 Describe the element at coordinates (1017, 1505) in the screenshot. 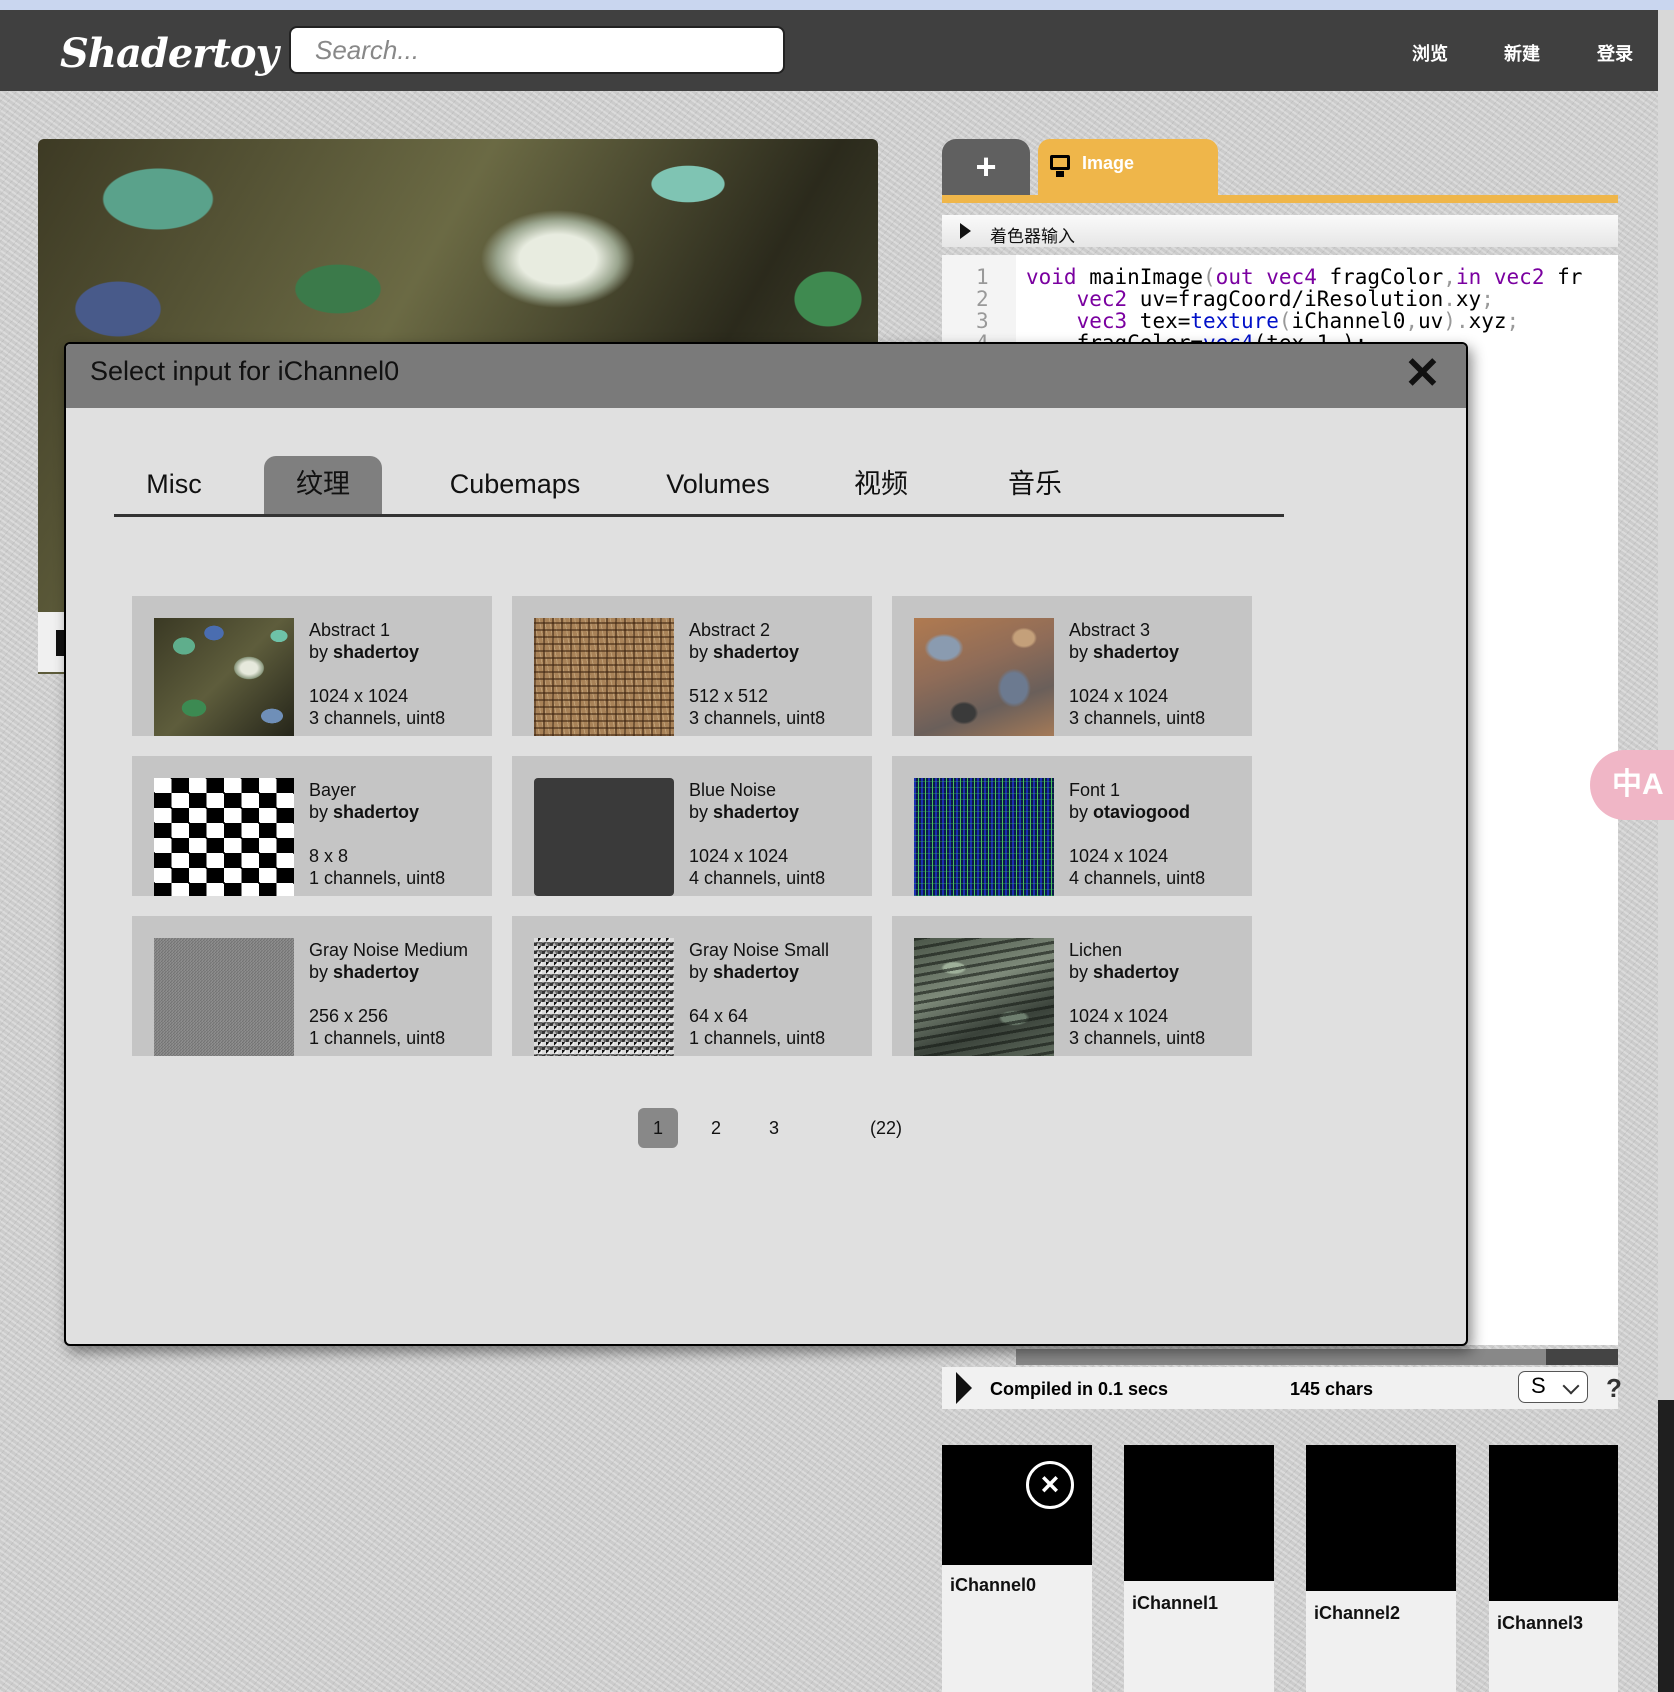

I see `ichannel0-thumbnail` at that location.